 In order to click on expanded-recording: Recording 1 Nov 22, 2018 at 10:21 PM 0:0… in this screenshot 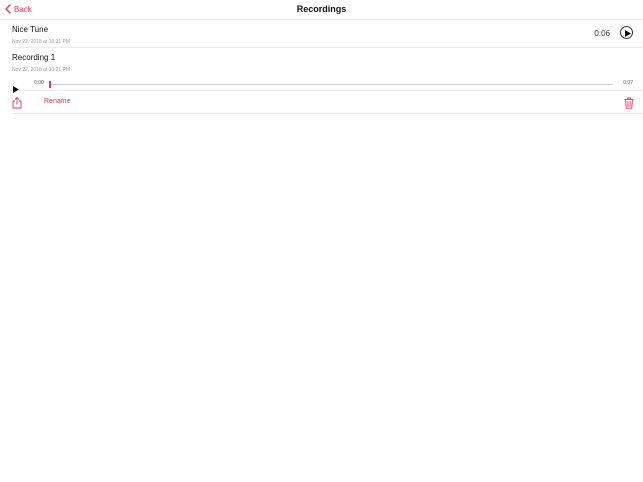, I will do `click(327, 81)`.